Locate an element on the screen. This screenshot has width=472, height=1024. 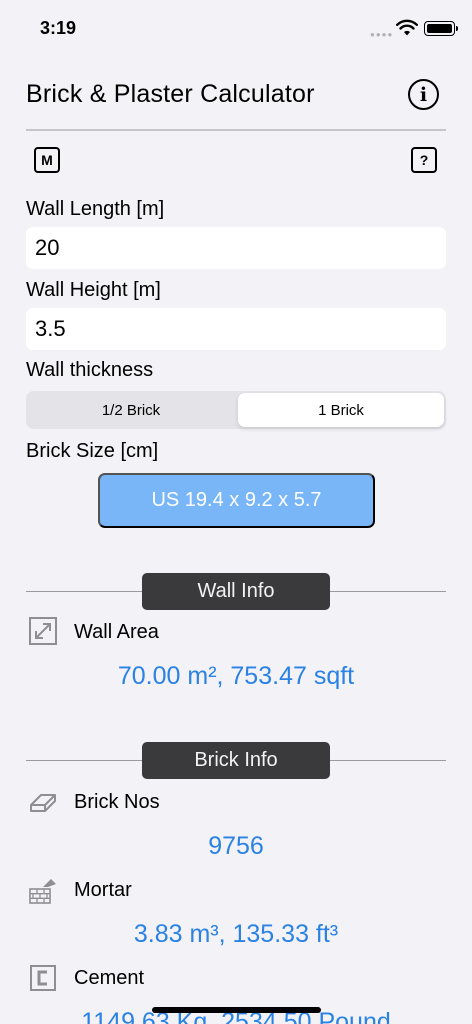
wall-length-input is located at coordinates (236, 248).